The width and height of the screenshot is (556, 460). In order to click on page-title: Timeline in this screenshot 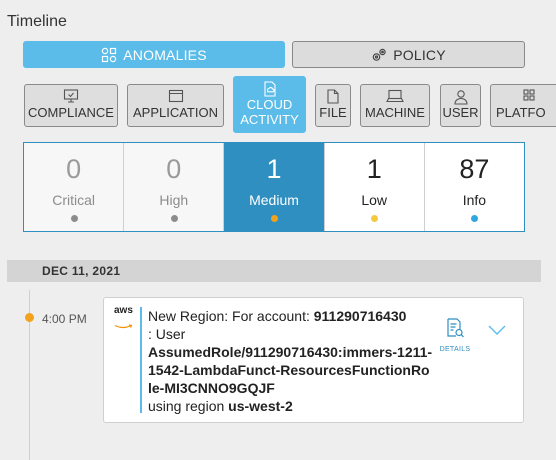, I will do `click(37, 21)`.